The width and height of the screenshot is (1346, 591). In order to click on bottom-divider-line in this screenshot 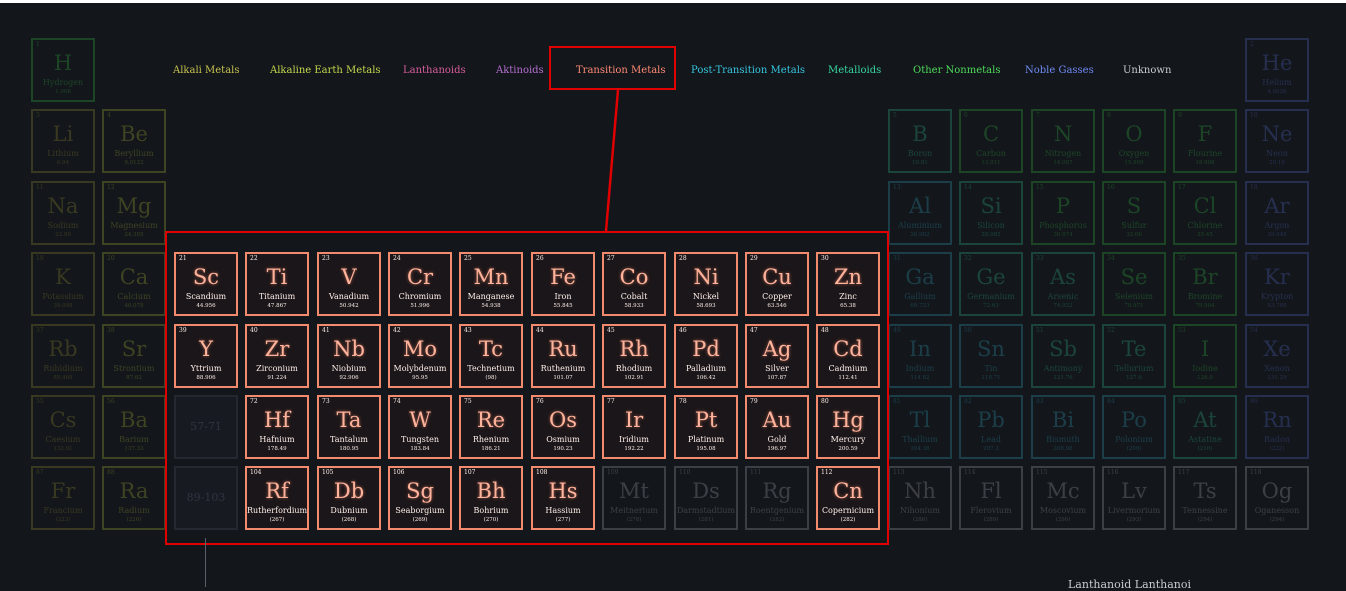, I will do `click(205, 562)`.